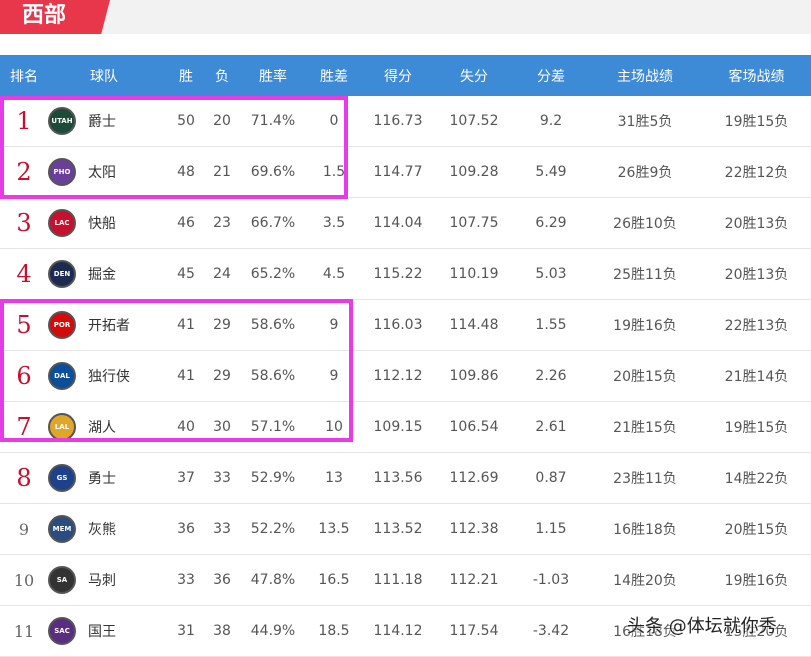 The height and width of the screenshot is (657, 811). What do you see at coordinates (102, 223) in the screenshot?
I see `team-name: 快船` at bounding box center [102, 223].